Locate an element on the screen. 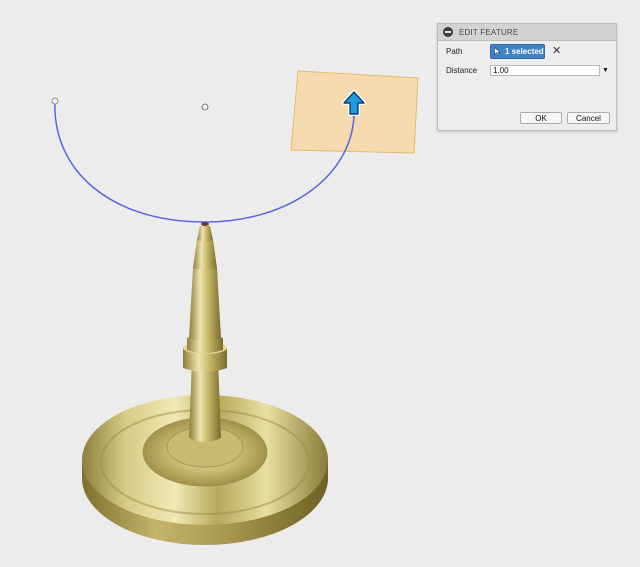  collapse-icon is located at coordinates (448, 32).